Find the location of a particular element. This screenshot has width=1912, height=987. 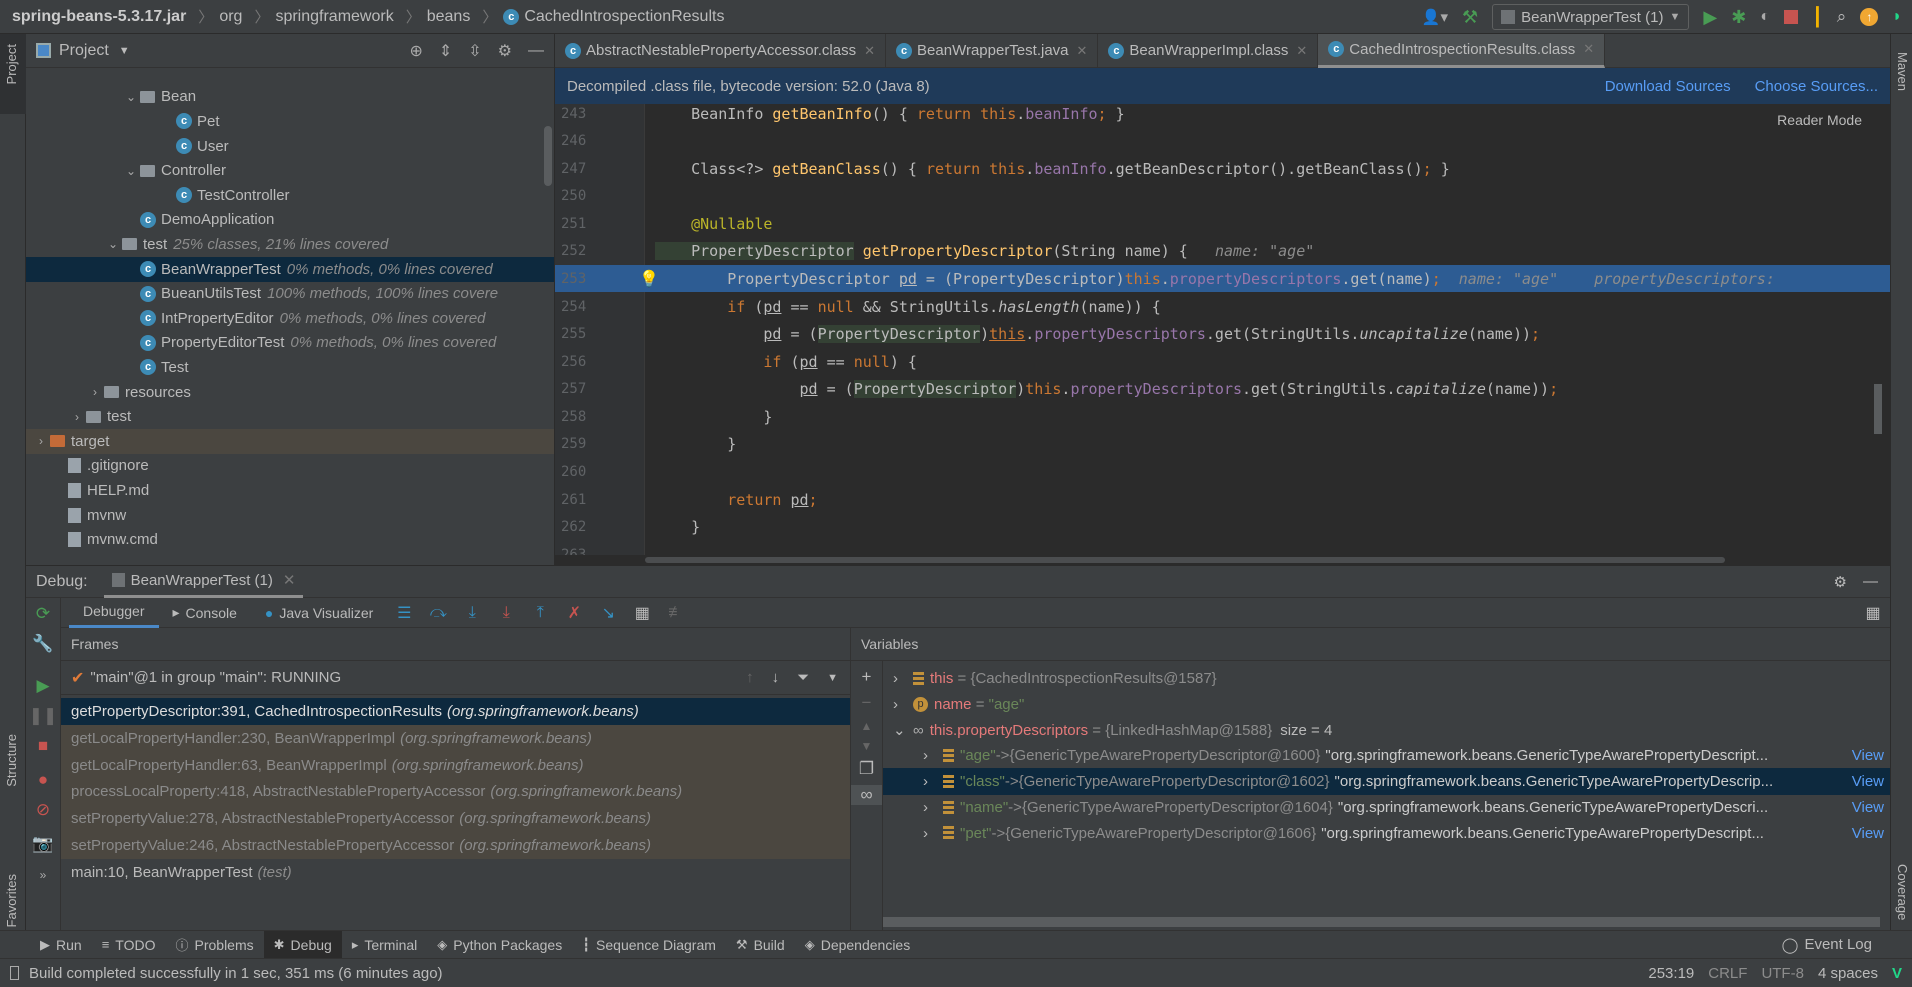

tree-item: HELP.md is located at coordinates (290, 490).